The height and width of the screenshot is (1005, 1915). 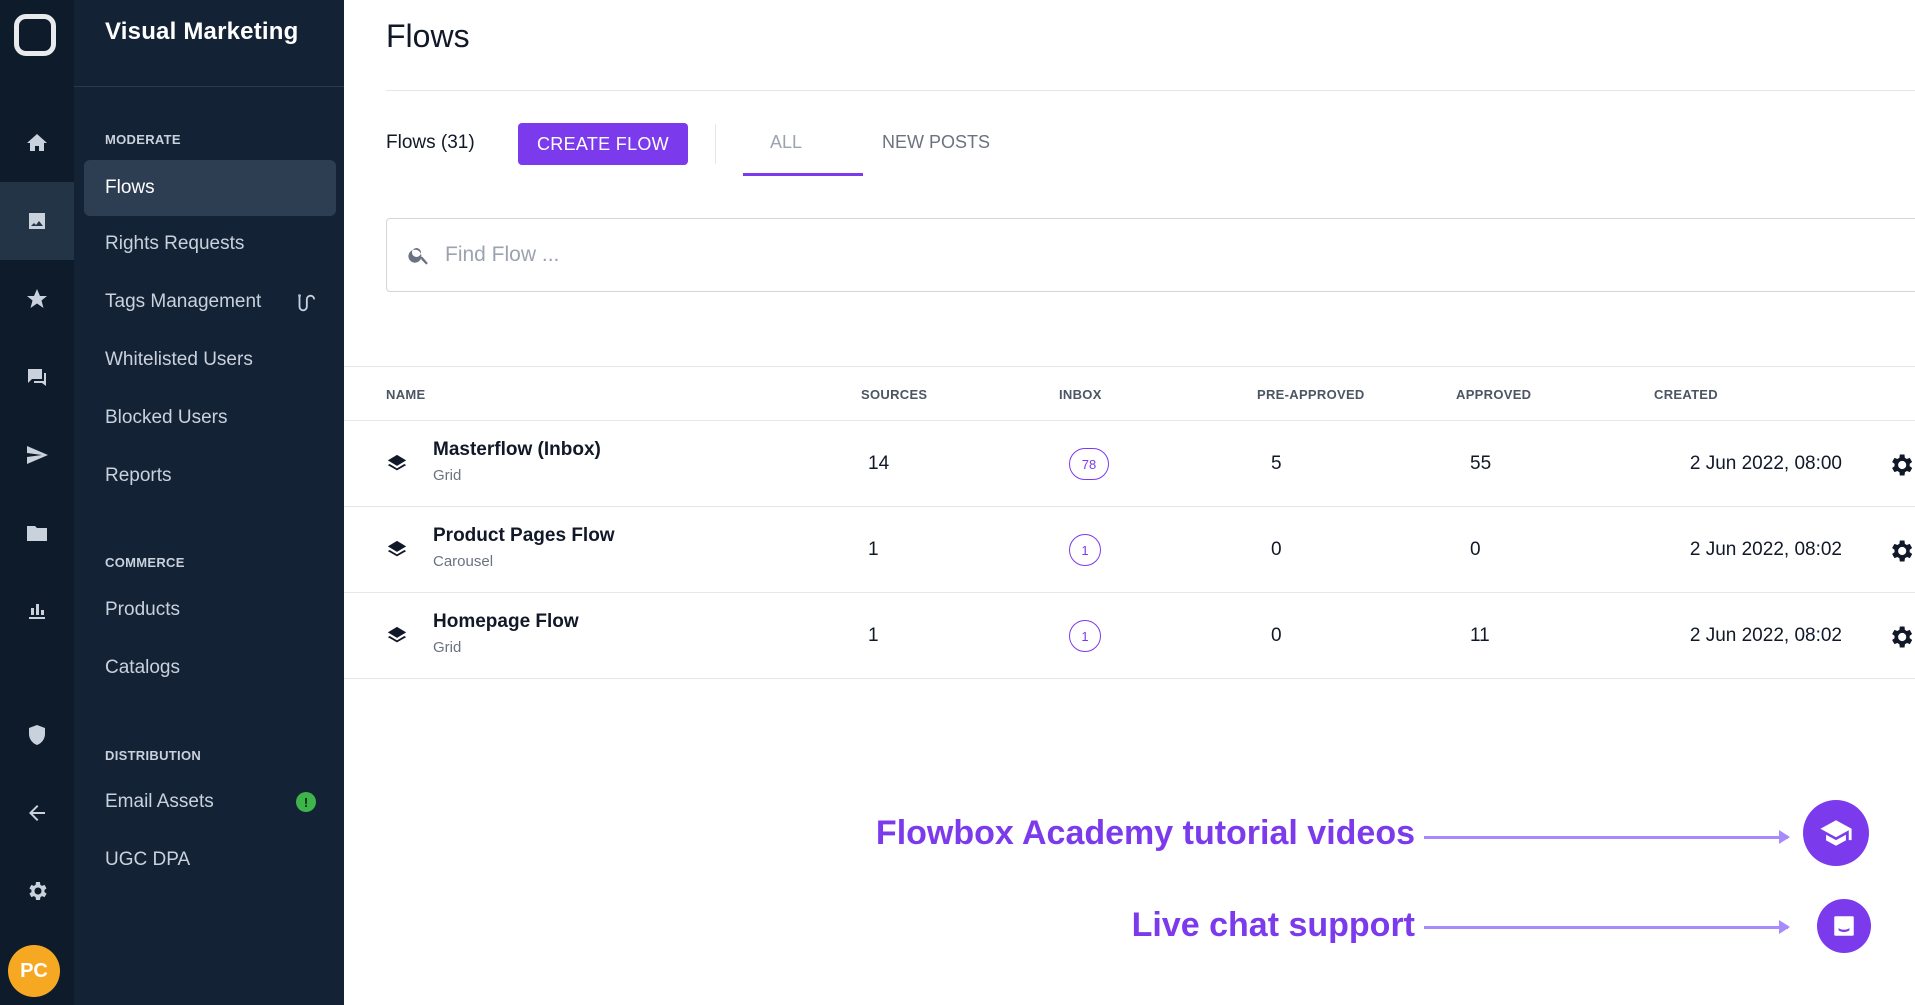 What do you see at coordinates (210, 476) in the screenshot?
I see `sidebar-item-reports: Reports` at bounding box center [210, 476].